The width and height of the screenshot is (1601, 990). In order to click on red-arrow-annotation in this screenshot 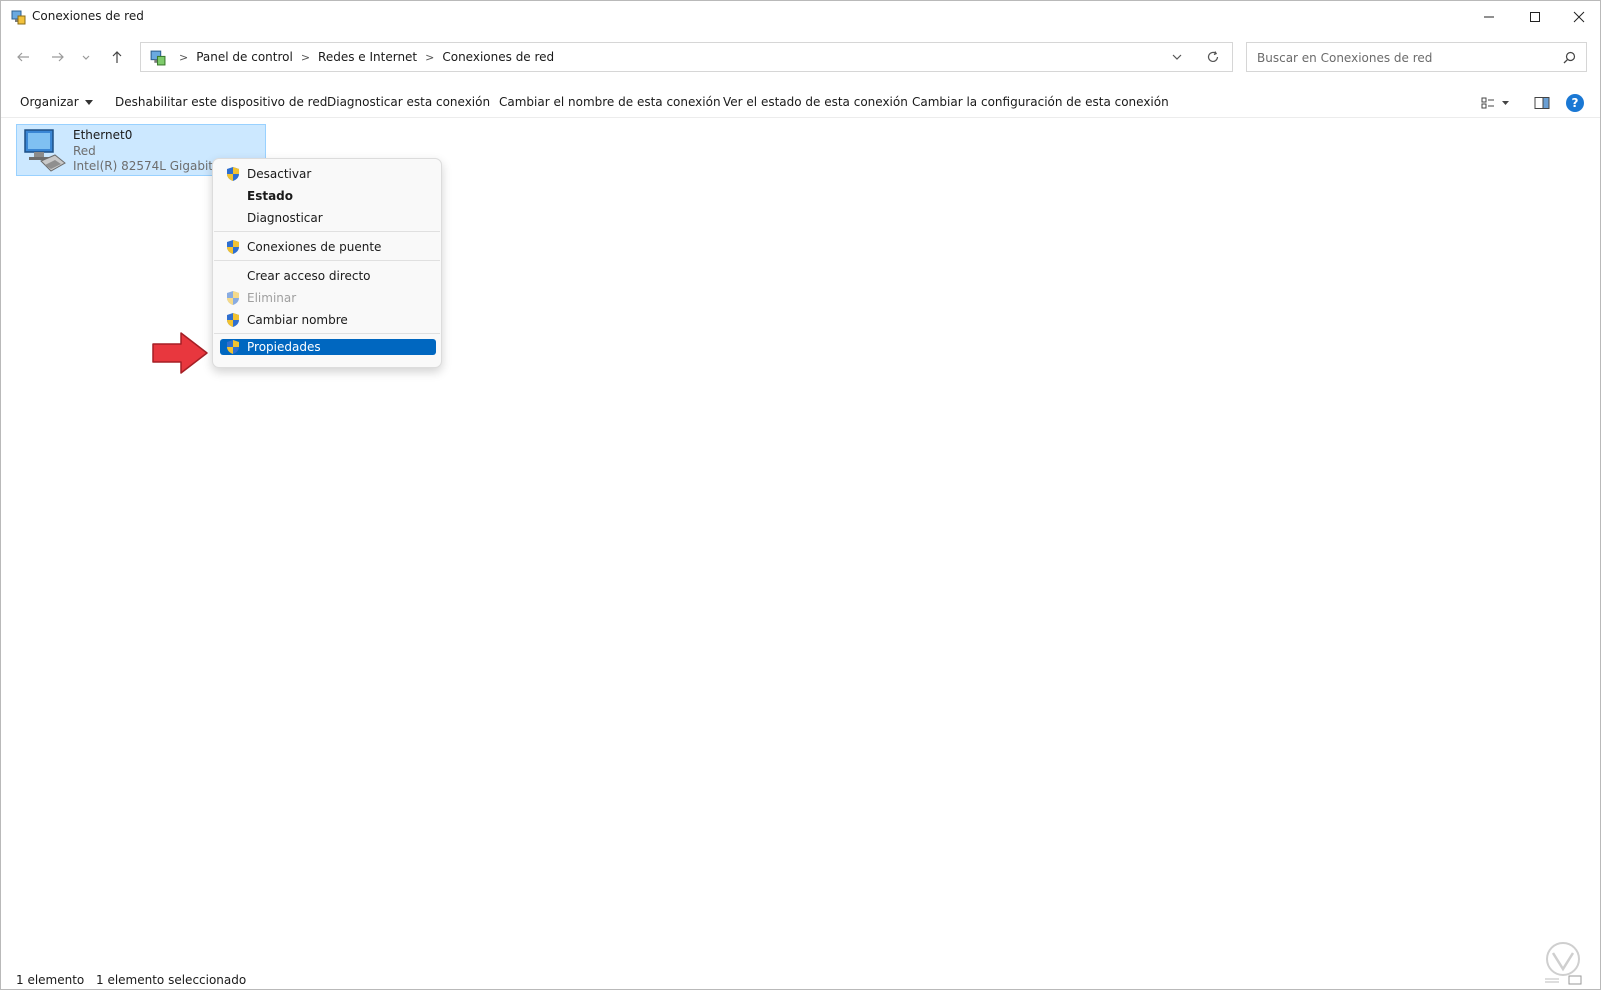, I will do `click(180, 353)`.